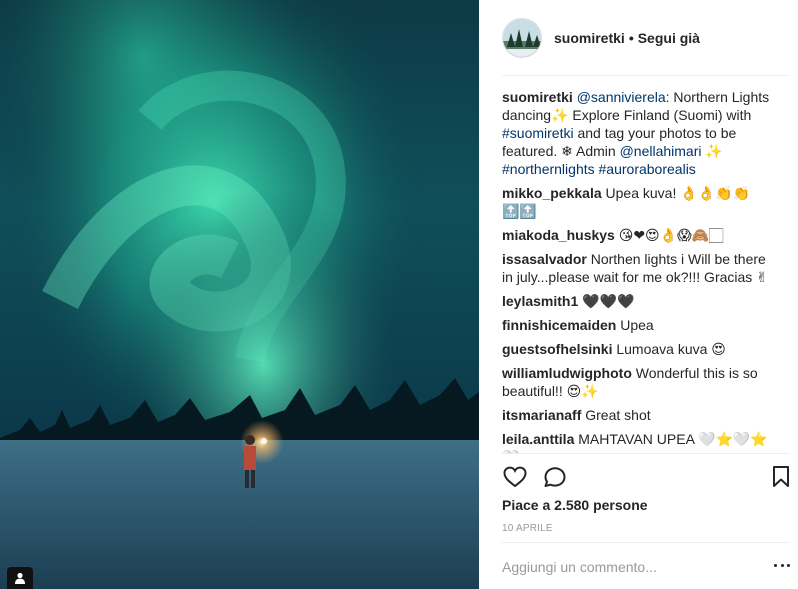  What do you see at coordinates (608, 301) in the screenshot?
I see `comment-text: 🖤🖤🖤` at bounding box center [608, 301].